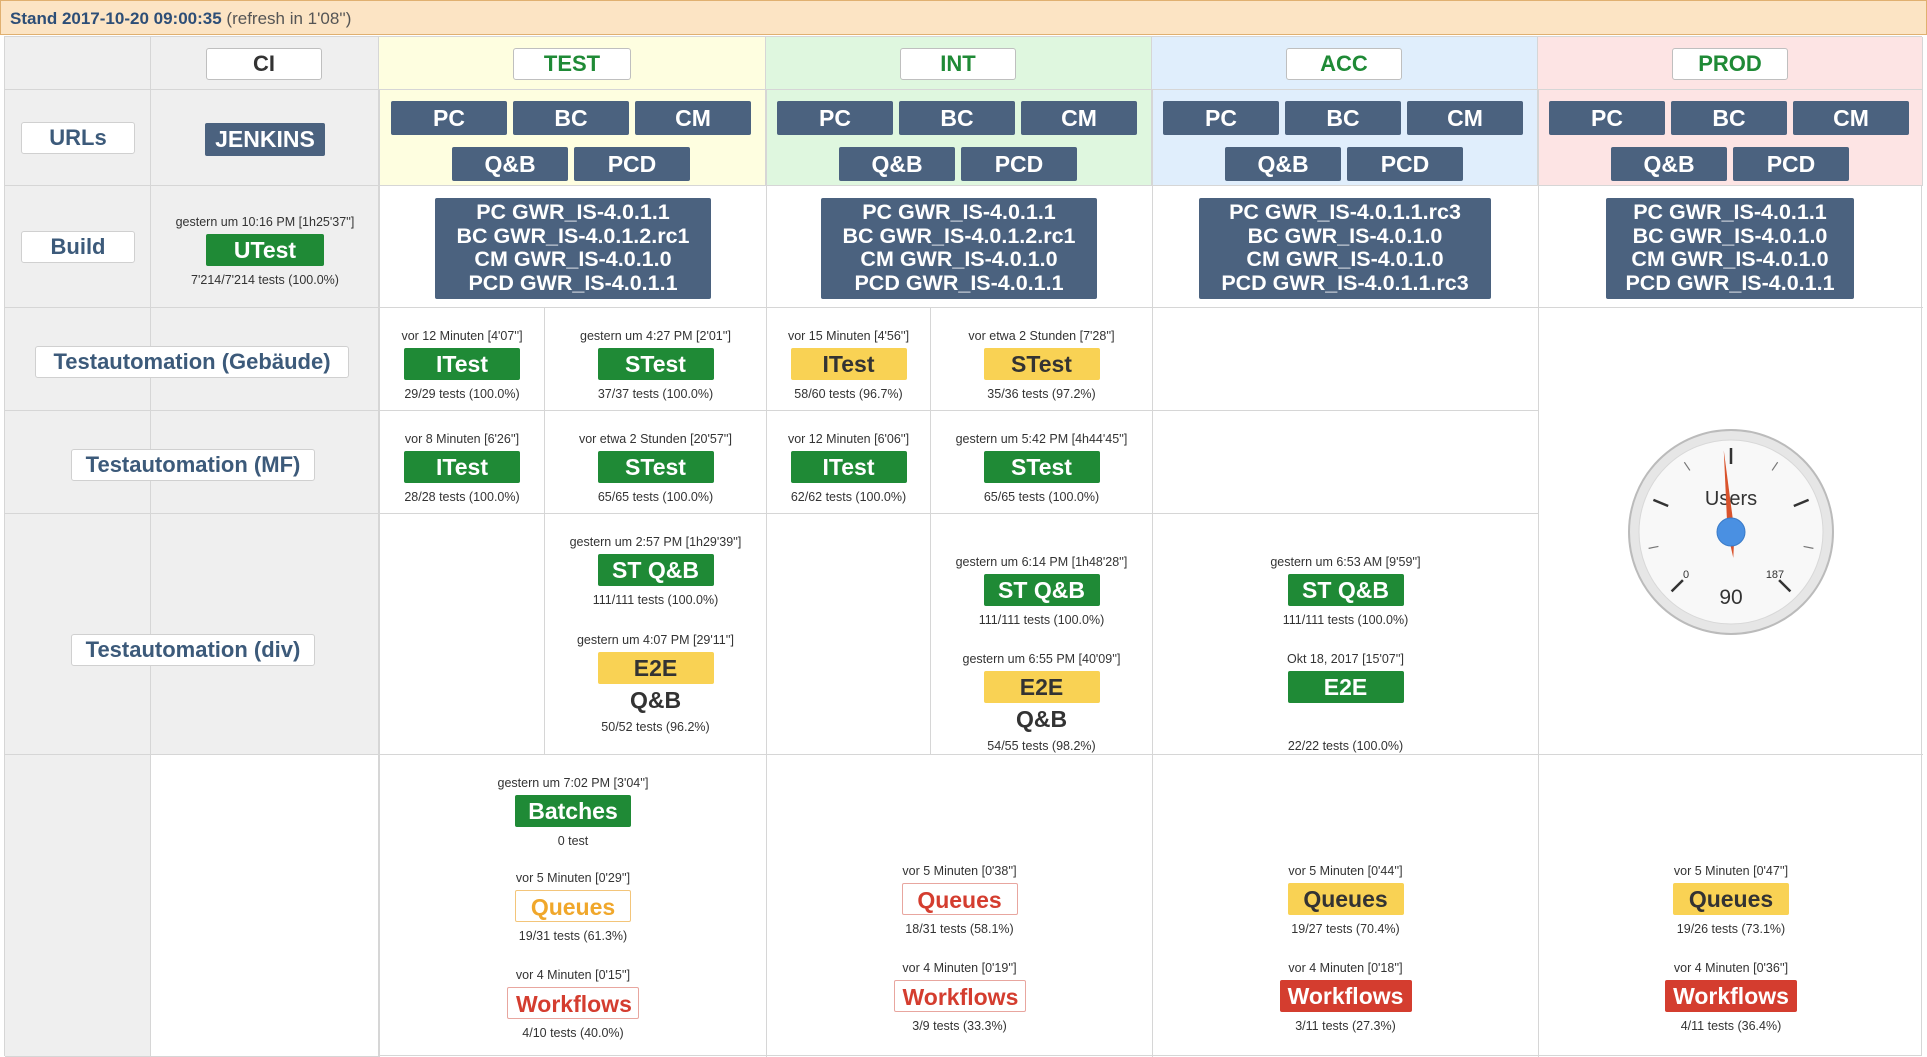 Image resolution: width=1927 pixels, height=1057 pixels. I want to click on col-header-acc: ACC, so click(1344, 64).